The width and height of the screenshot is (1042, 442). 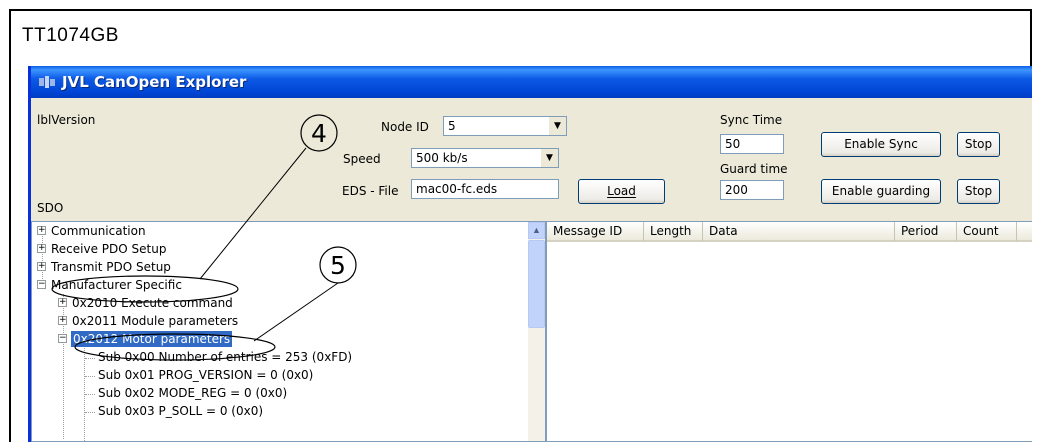 I want to click on column-header-message-id: Message ID, so click(x=595, y=232).